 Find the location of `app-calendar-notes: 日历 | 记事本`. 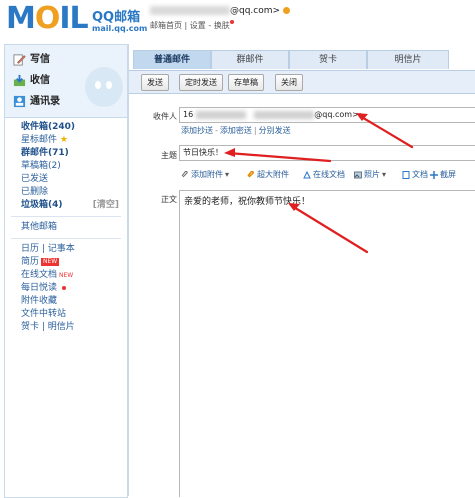

app-calendar-notes: 日历 | 记事本 is located at coordinates (66, 249).